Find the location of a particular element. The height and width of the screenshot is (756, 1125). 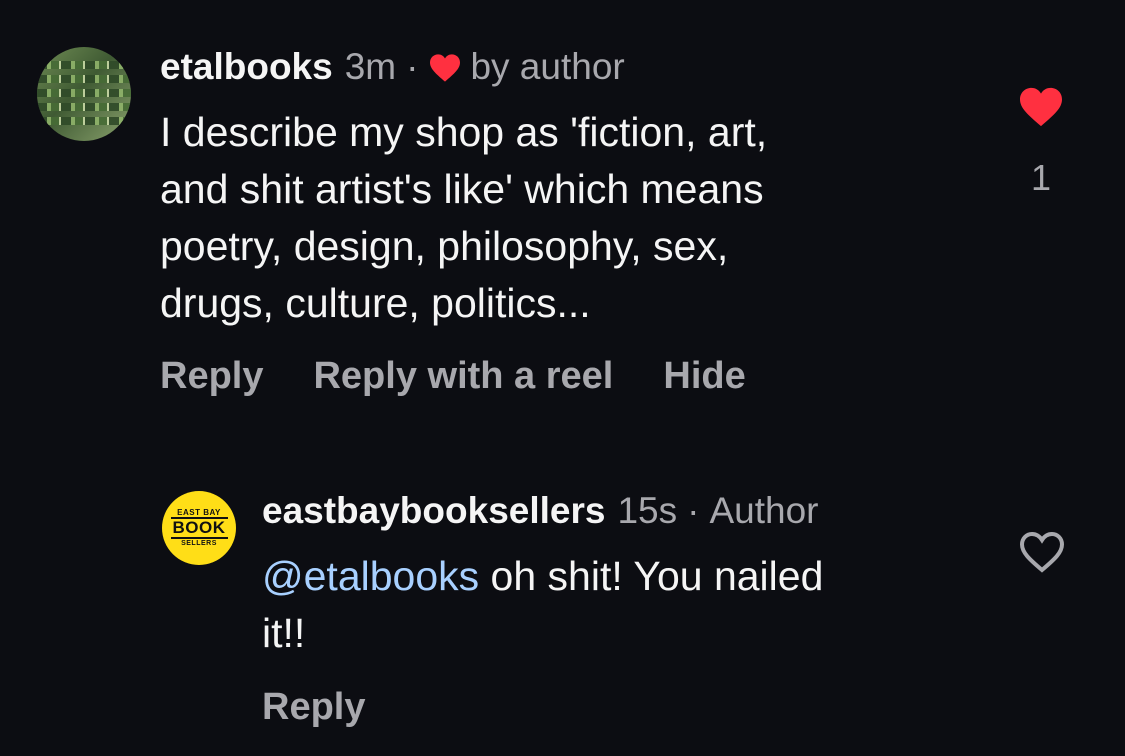

heart-outline-icon is located at coordinates (1042, 552).